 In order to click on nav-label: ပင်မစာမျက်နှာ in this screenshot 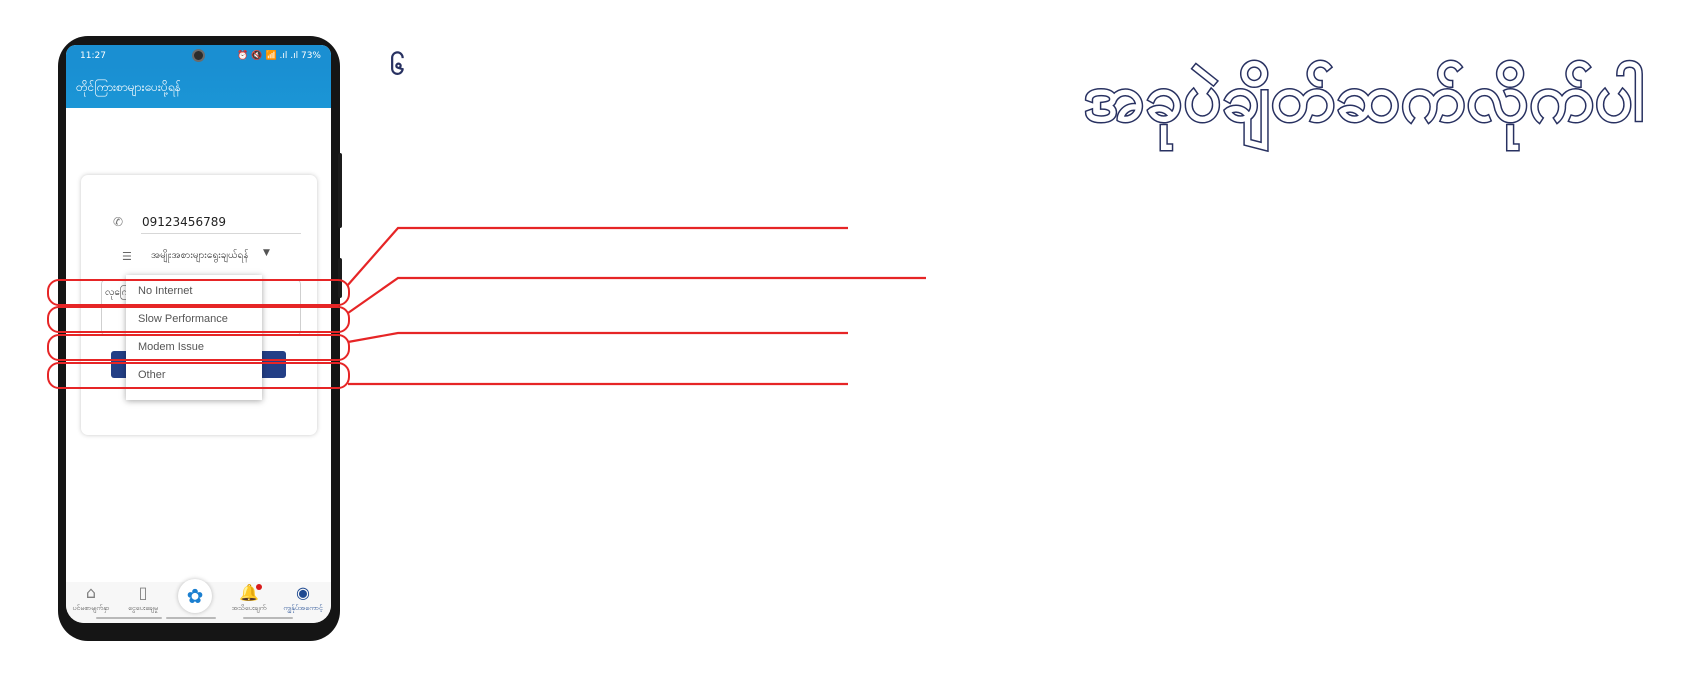, I will do `click(91, 608)`.